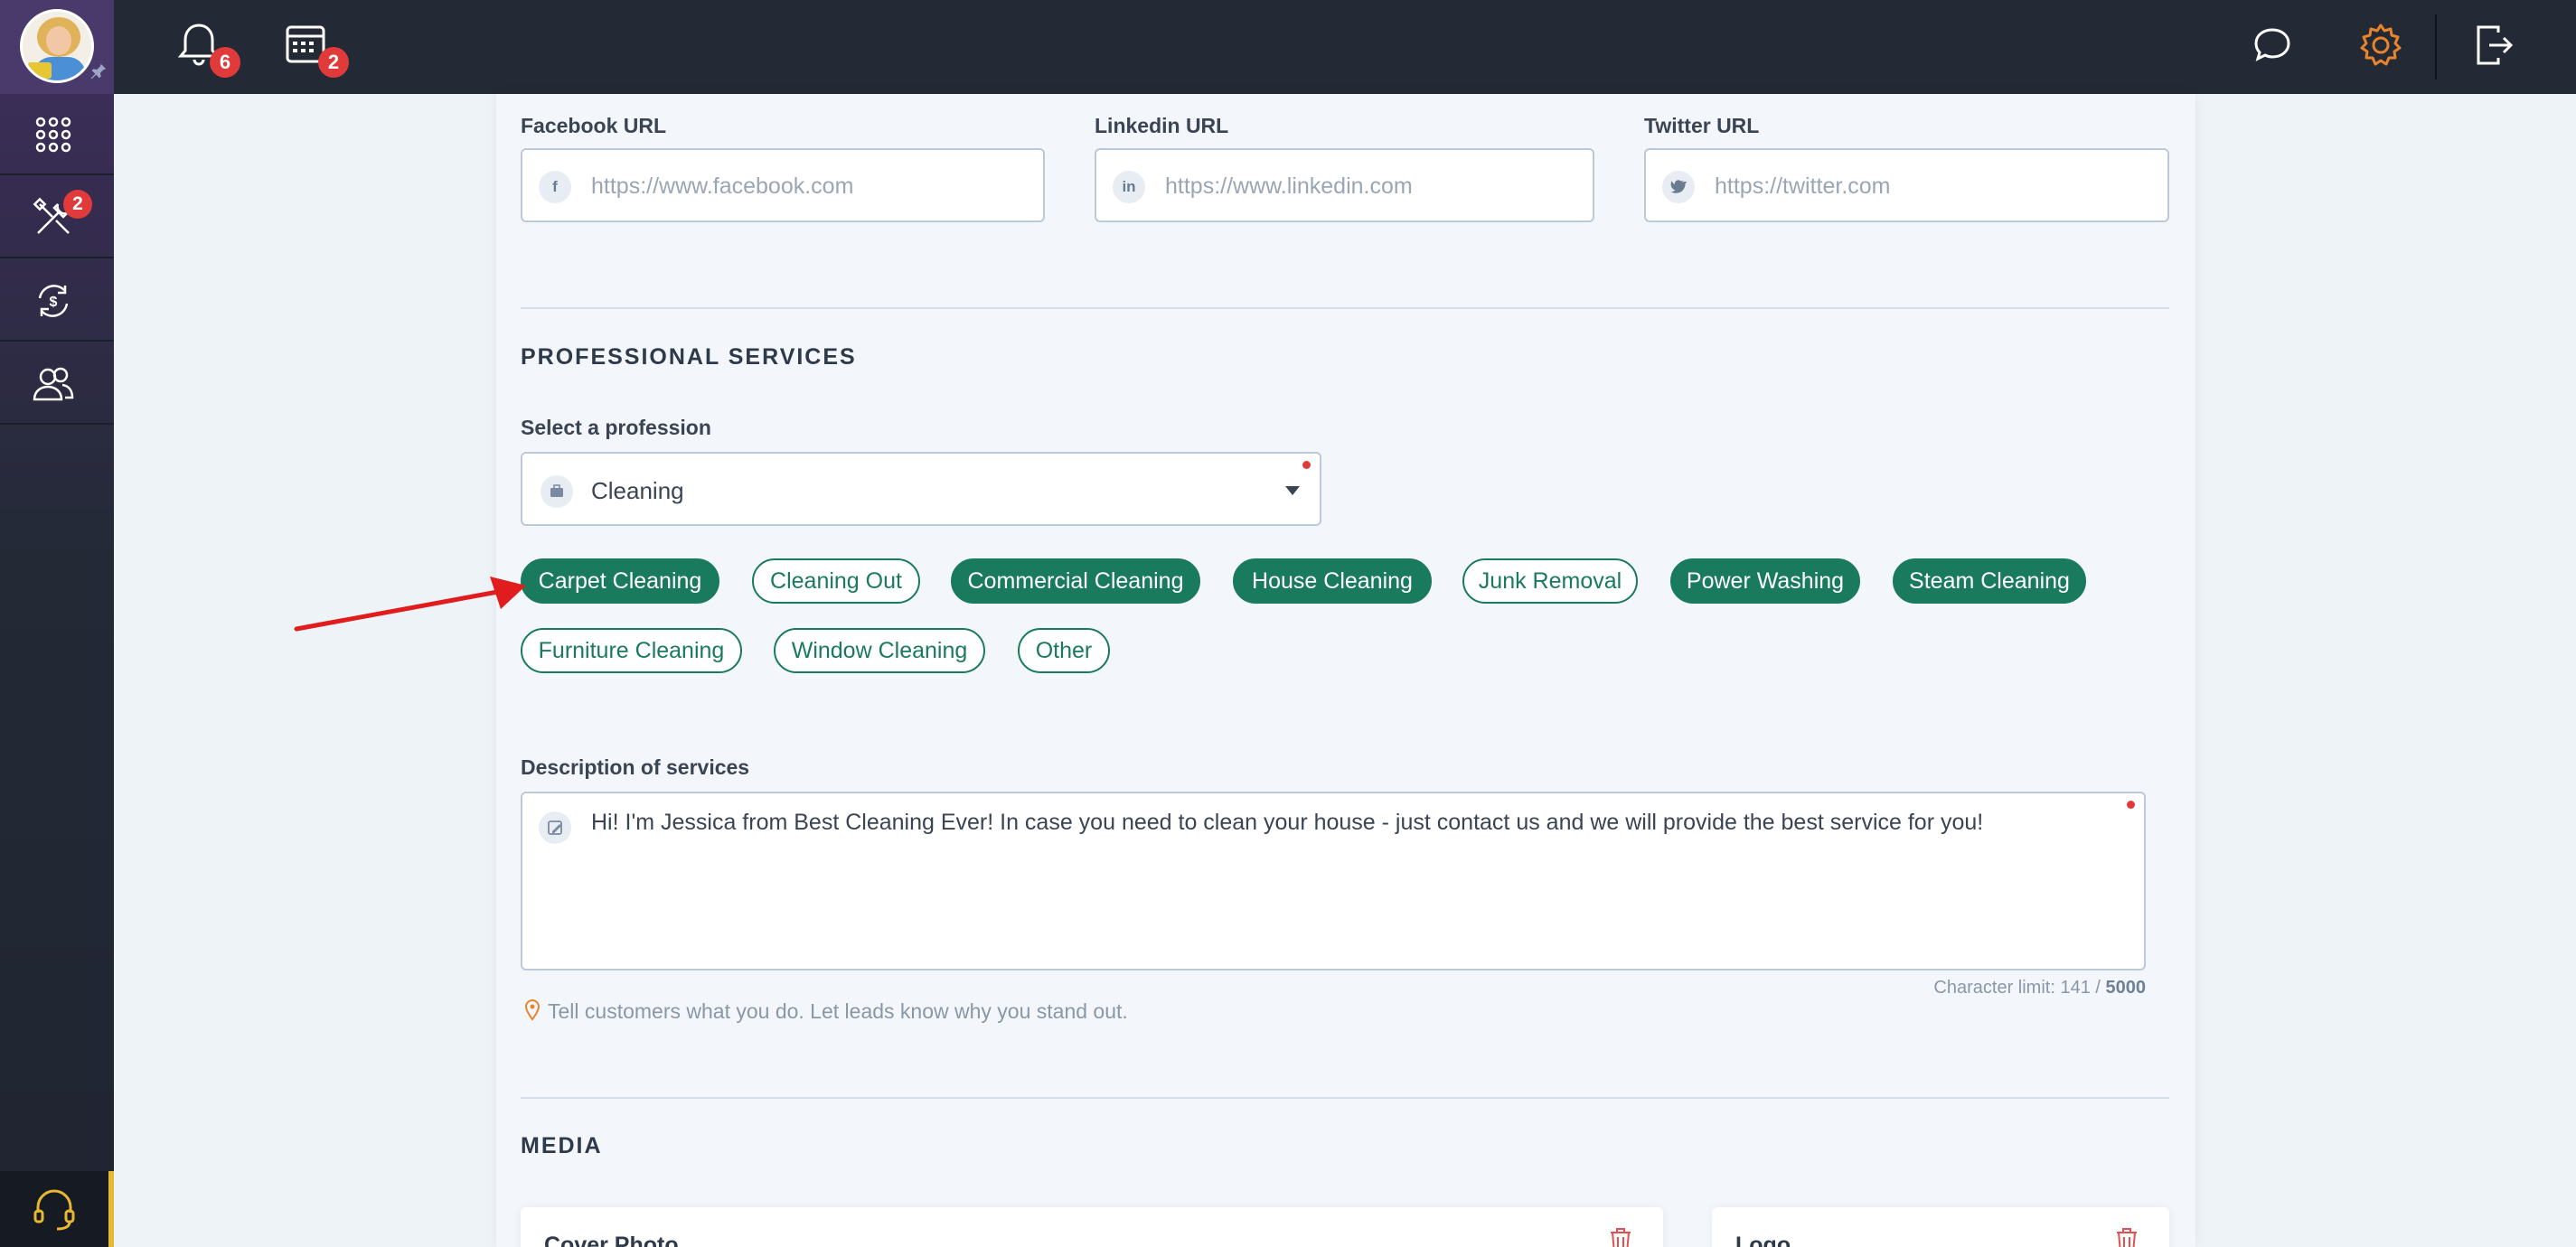 The height and width of the screenshot is (1247, 2576). I want to click on settings-button, so click(2380, 45).